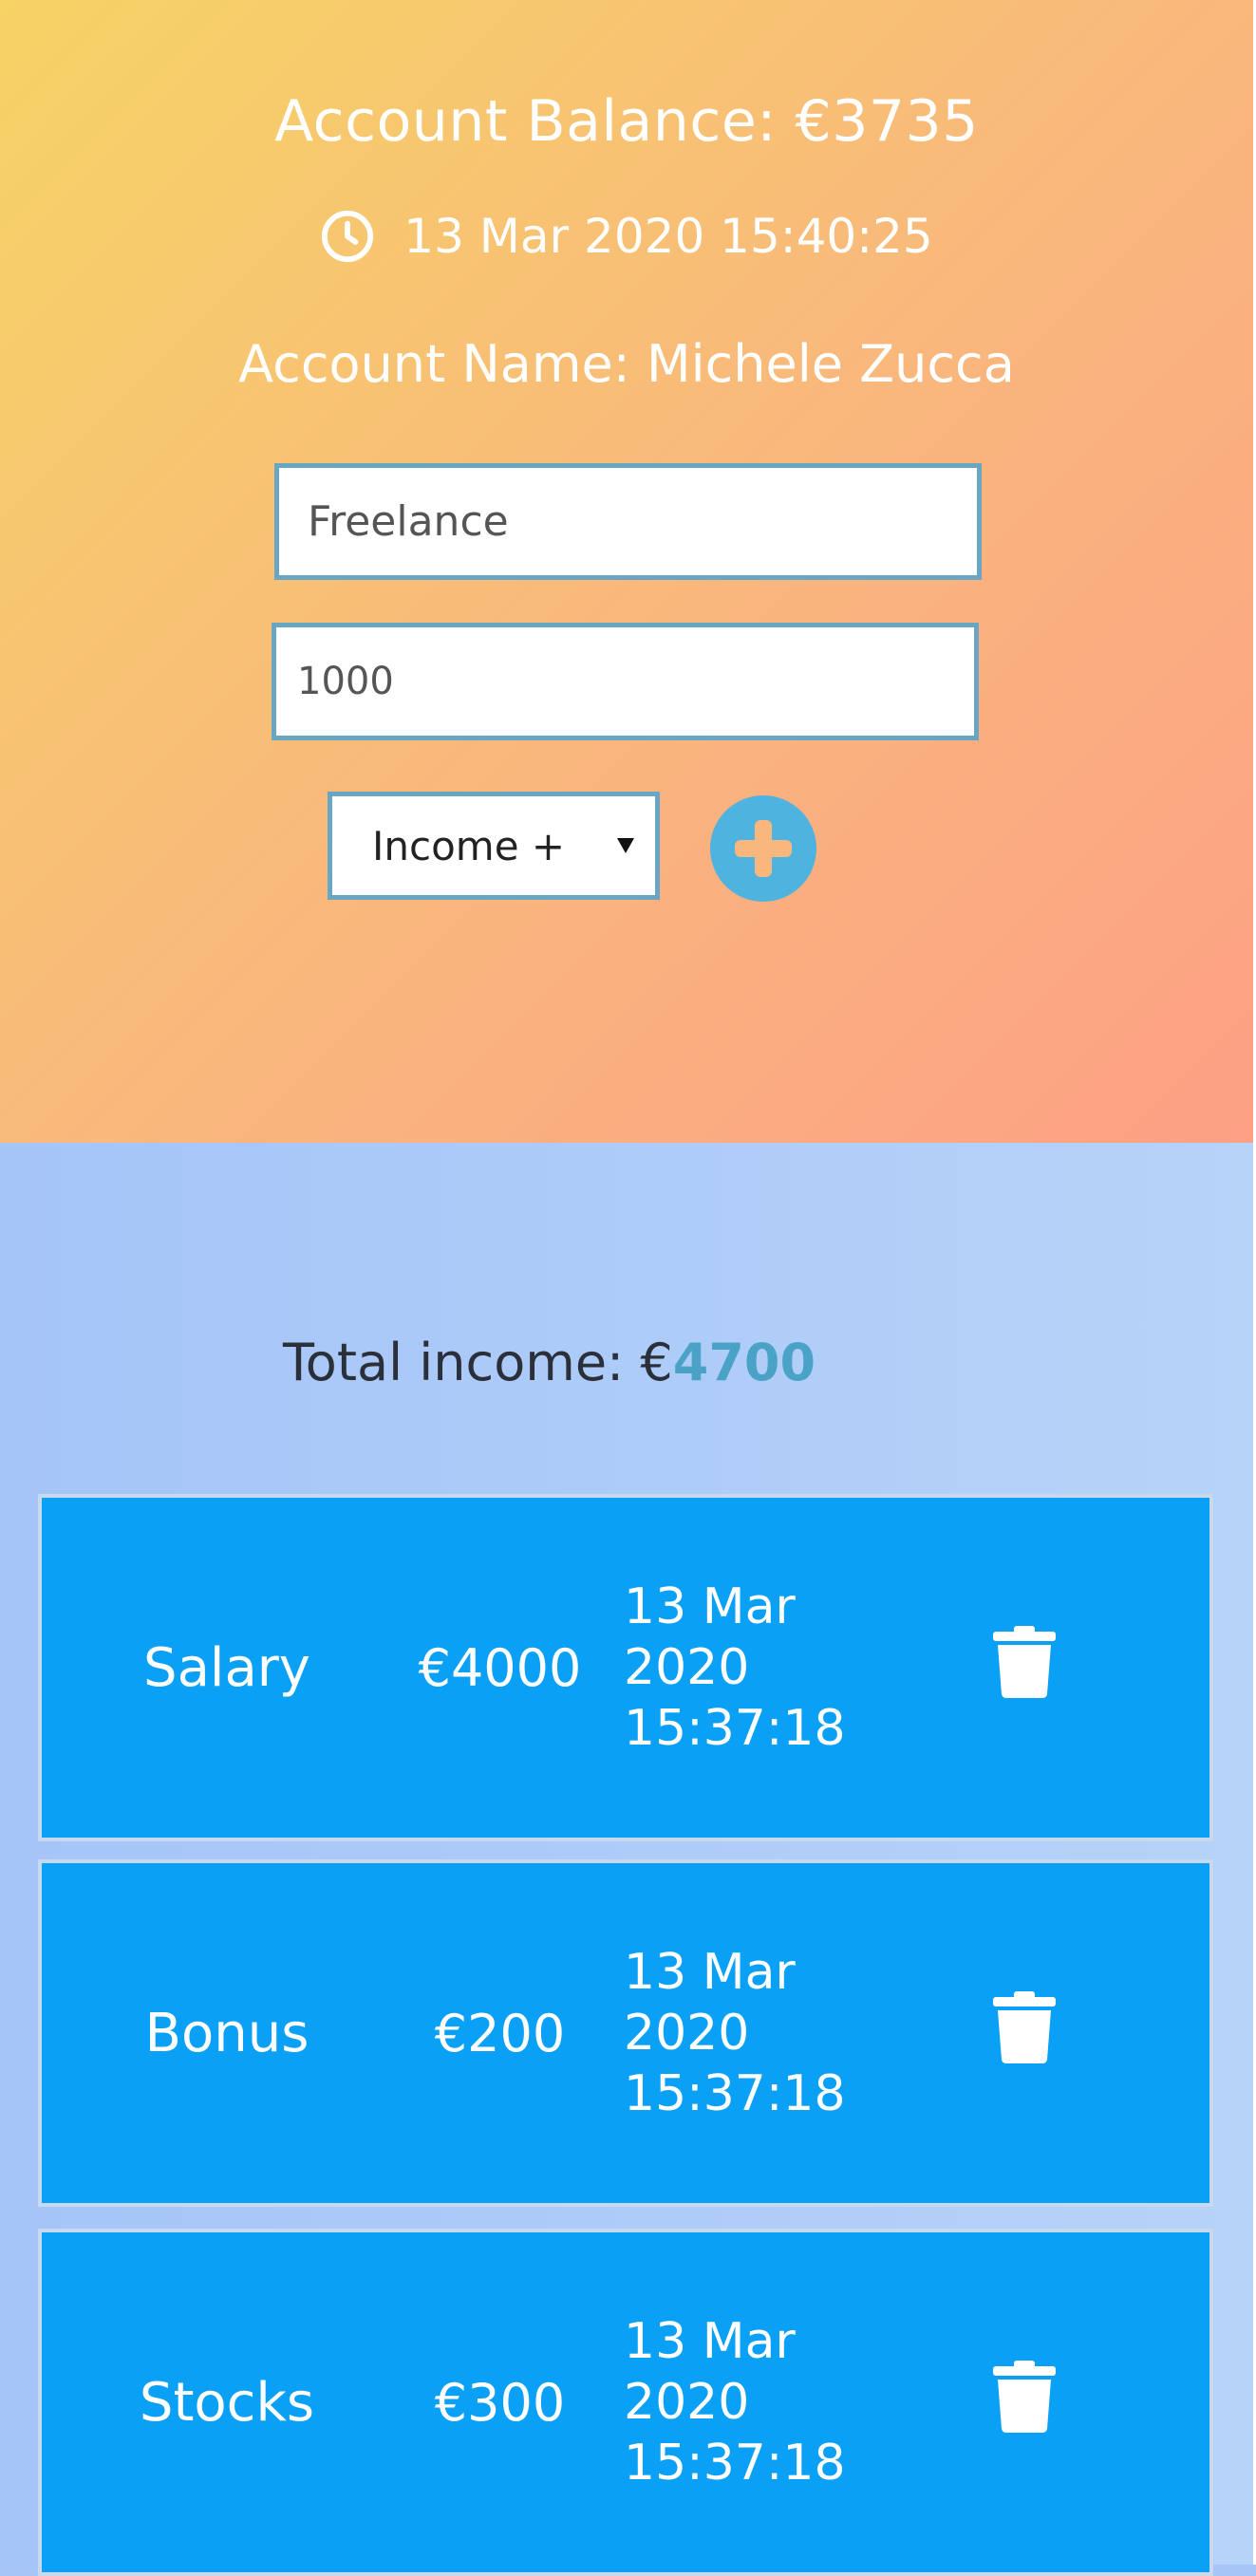 This screenshot has height=2576, width=1256. I want to click on transaction-type-value: Income +, so click(469, 845).